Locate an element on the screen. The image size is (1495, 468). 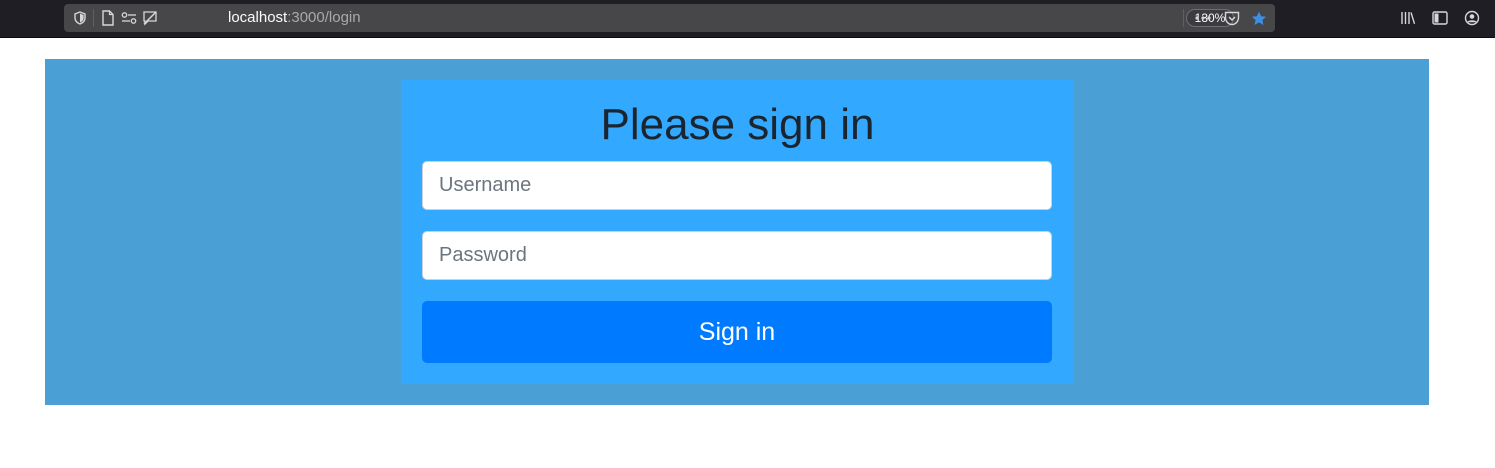
url-text: localhost:3000/login is located at coordinates (294, 18).